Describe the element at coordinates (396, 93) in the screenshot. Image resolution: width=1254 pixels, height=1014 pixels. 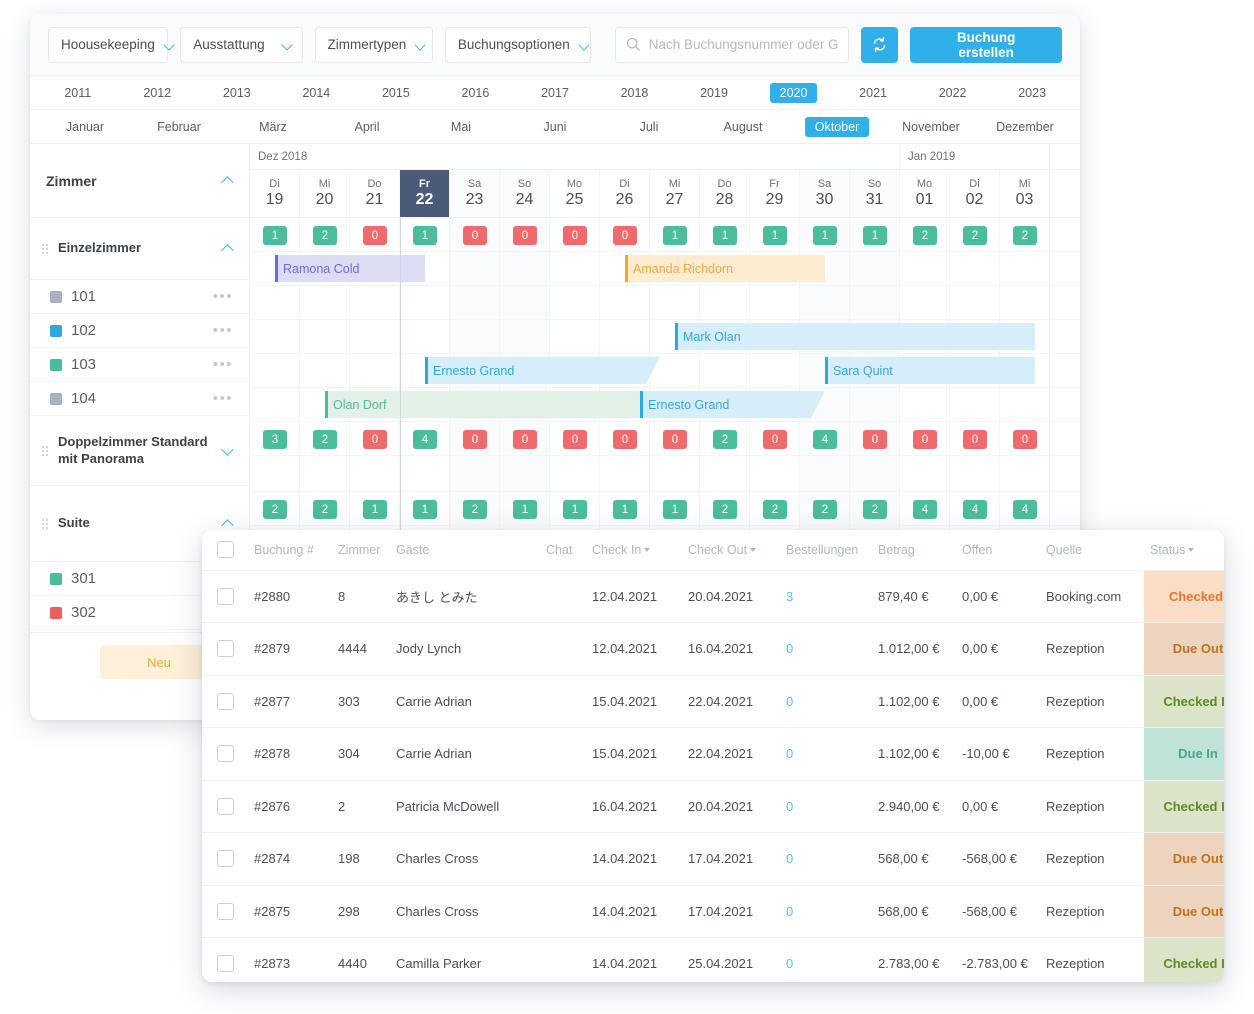
I see `year-2015: 2015` at that location.